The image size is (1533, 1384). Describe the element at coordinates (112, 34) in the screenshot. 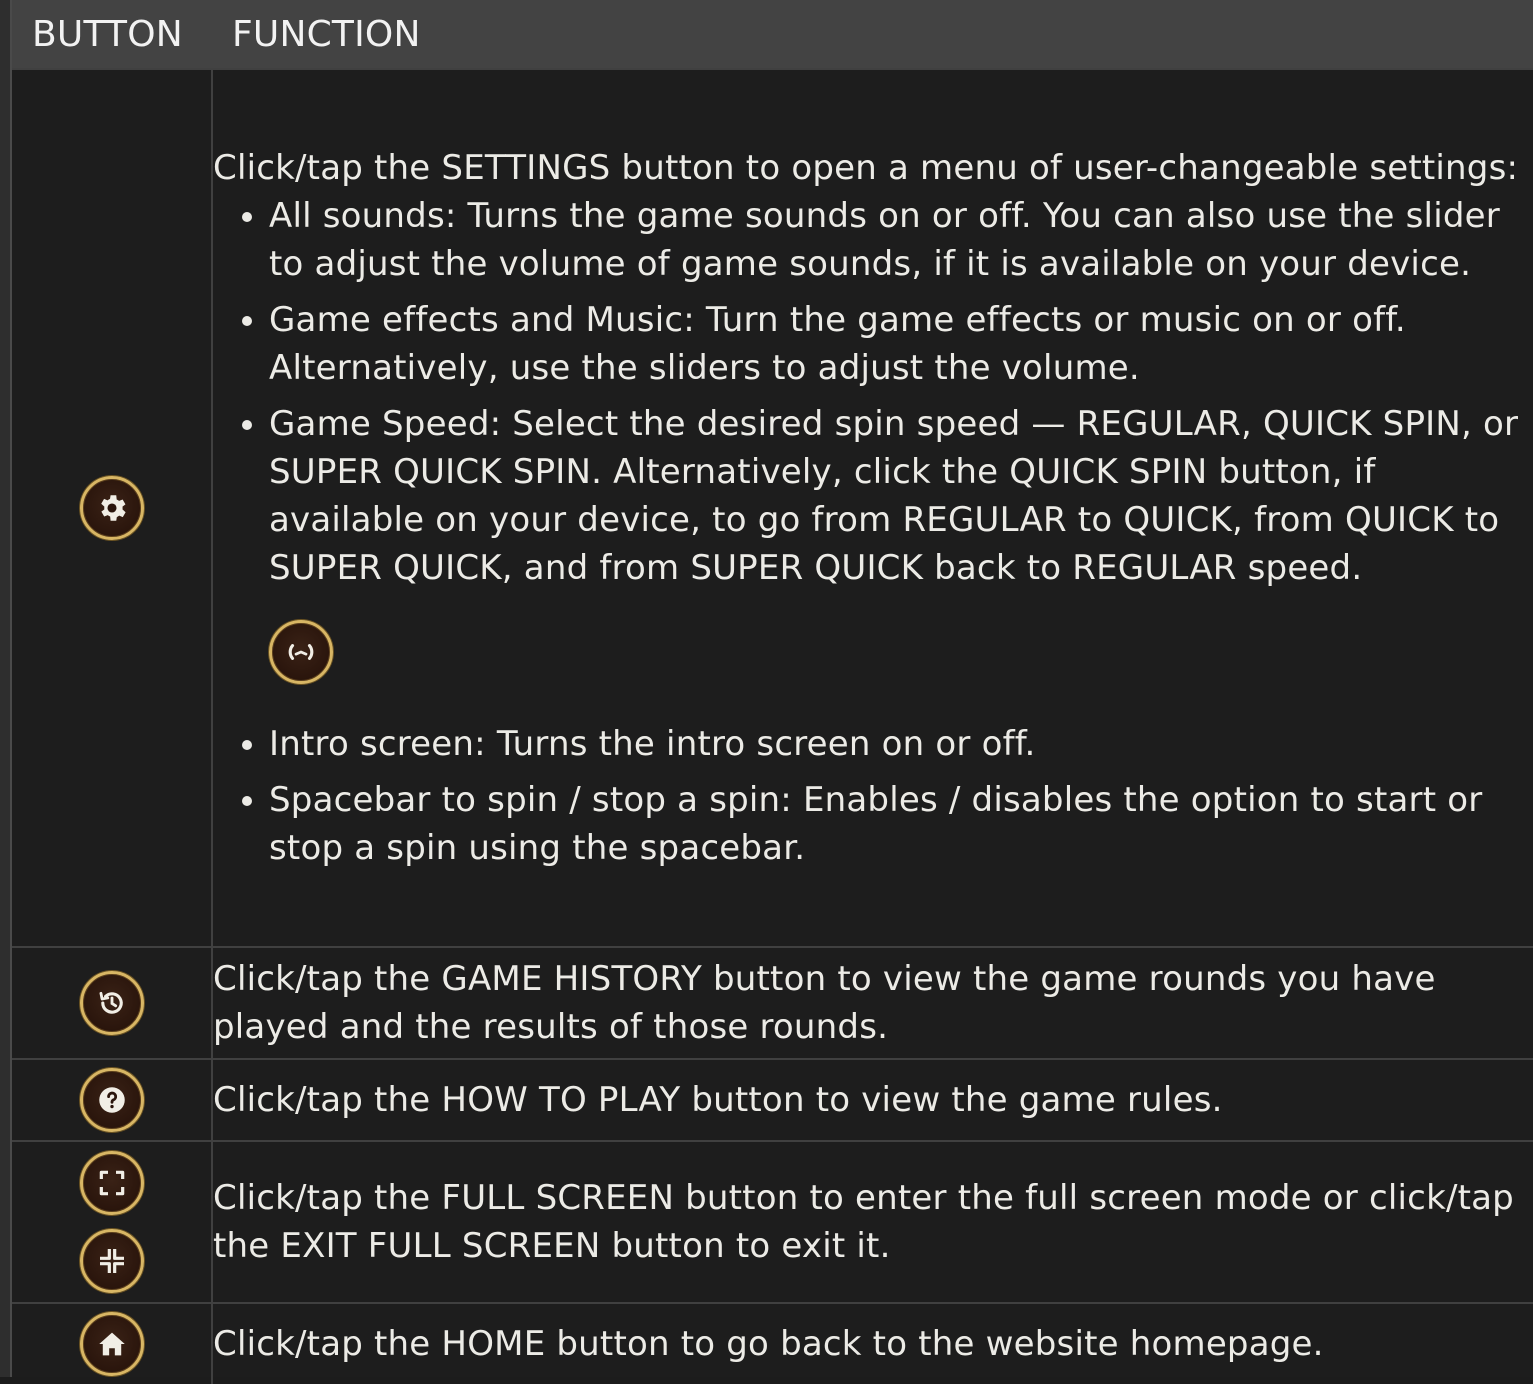

I see `header-button: BUTTON` at that location.